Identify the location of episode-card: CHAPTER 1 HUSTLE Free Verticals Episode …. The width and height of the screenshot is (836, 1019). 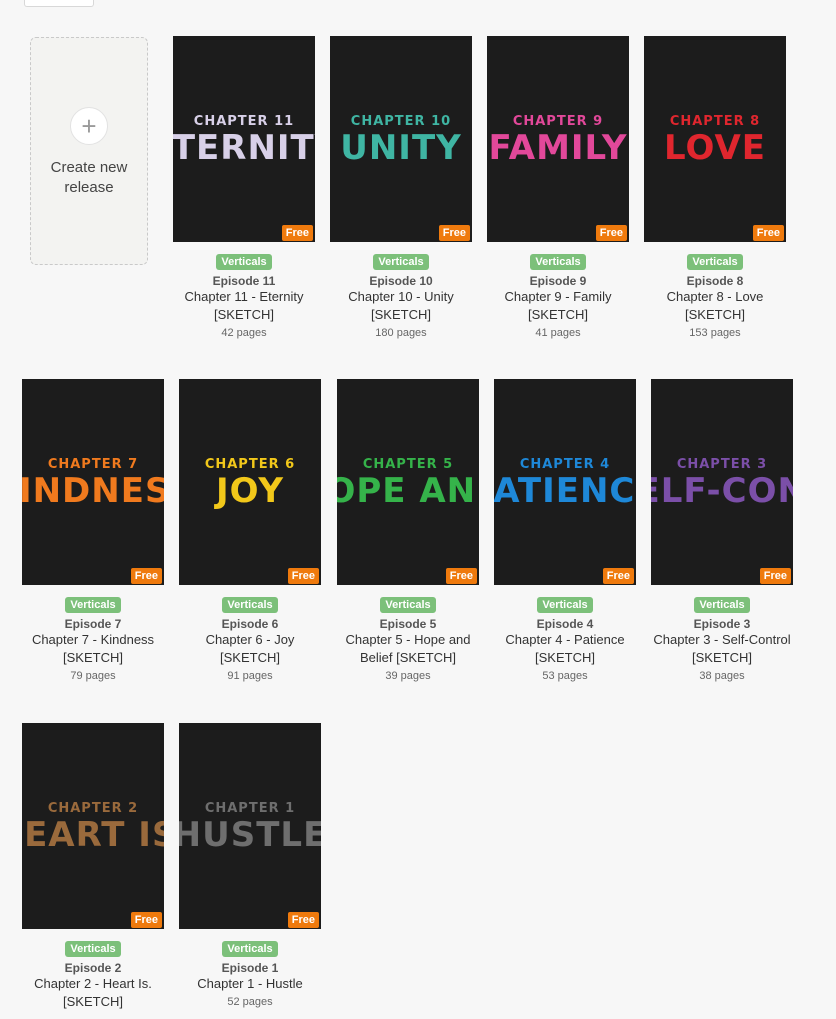
(250, 867).